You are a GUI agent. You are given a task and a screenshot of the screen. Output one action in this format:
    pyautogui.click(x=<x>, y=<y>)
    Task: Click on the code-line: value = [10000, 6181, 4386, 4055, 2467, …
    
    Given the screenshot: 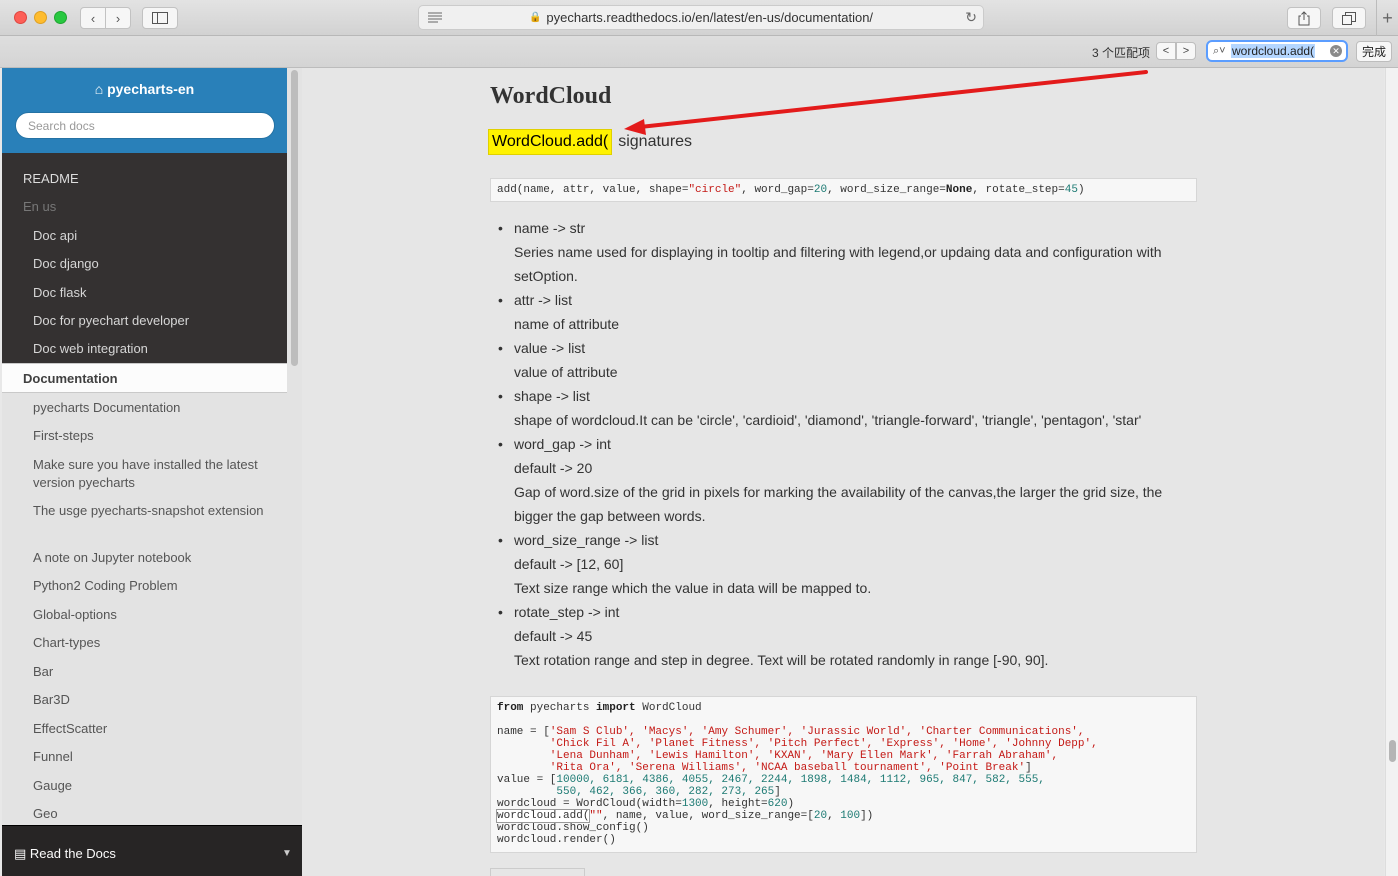 What is the action you would take?
    pyautogui.click(x=843, y=780)
    